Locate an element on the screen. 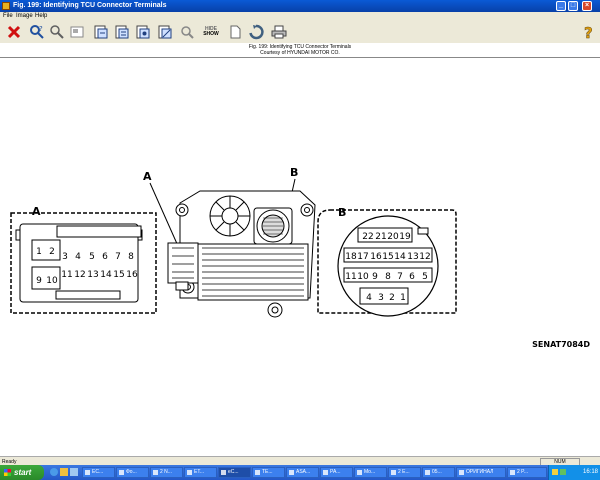 The width and height of the screenshot is (600, 480). menu-bar: File Image Help is located at coordinates (300, 16).